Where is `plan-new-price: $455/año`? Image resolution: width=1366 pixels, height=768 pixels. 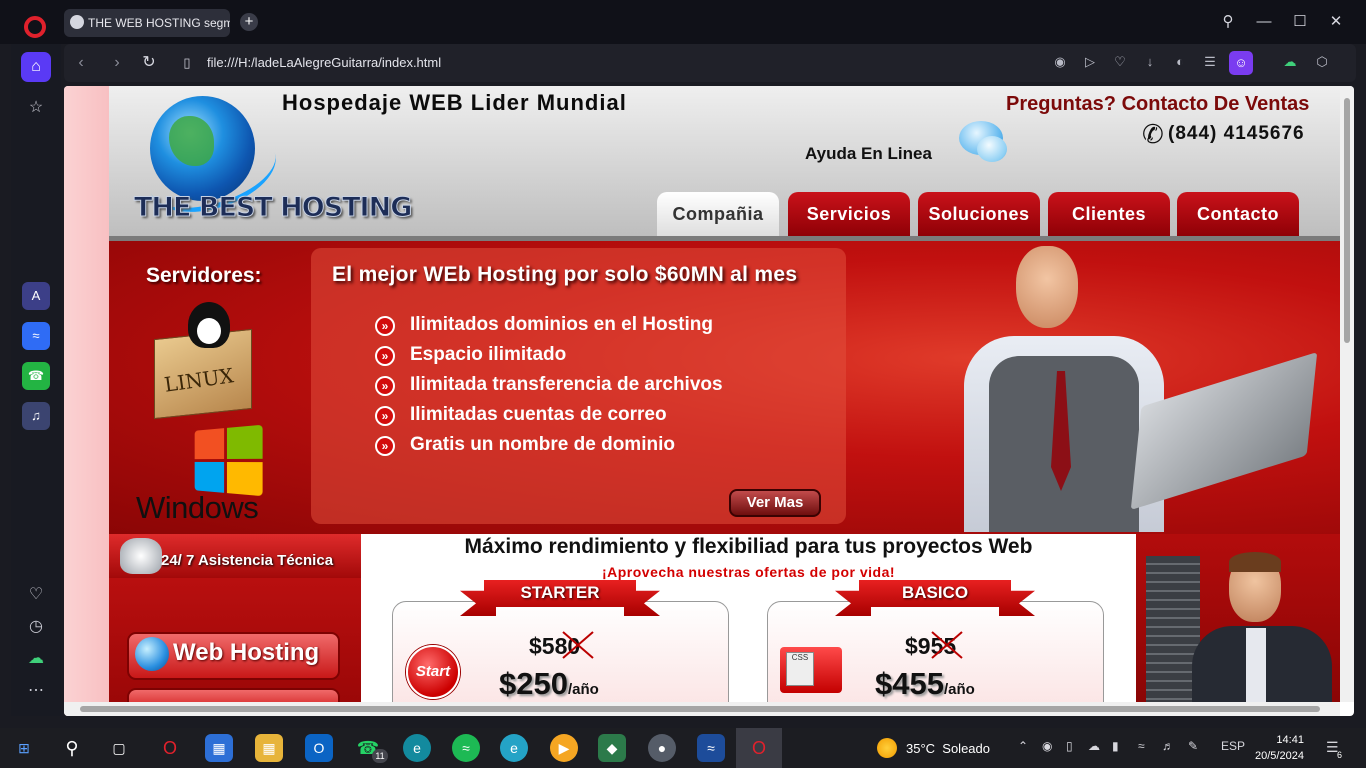 plan-new-price: $455/año is located at coordinates (925, 683).